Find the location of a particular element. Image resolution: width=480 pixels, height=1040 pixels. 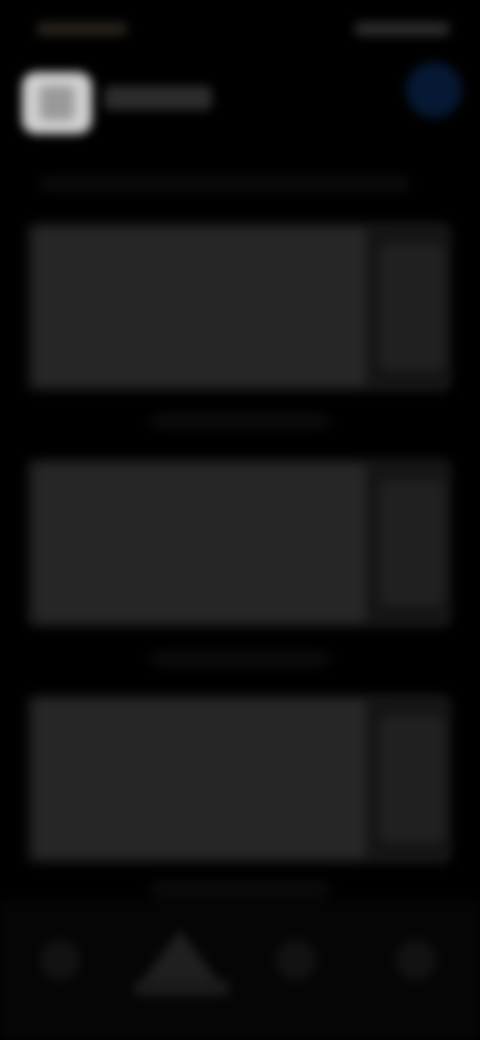

avatar is located at coordinates (57, 103).